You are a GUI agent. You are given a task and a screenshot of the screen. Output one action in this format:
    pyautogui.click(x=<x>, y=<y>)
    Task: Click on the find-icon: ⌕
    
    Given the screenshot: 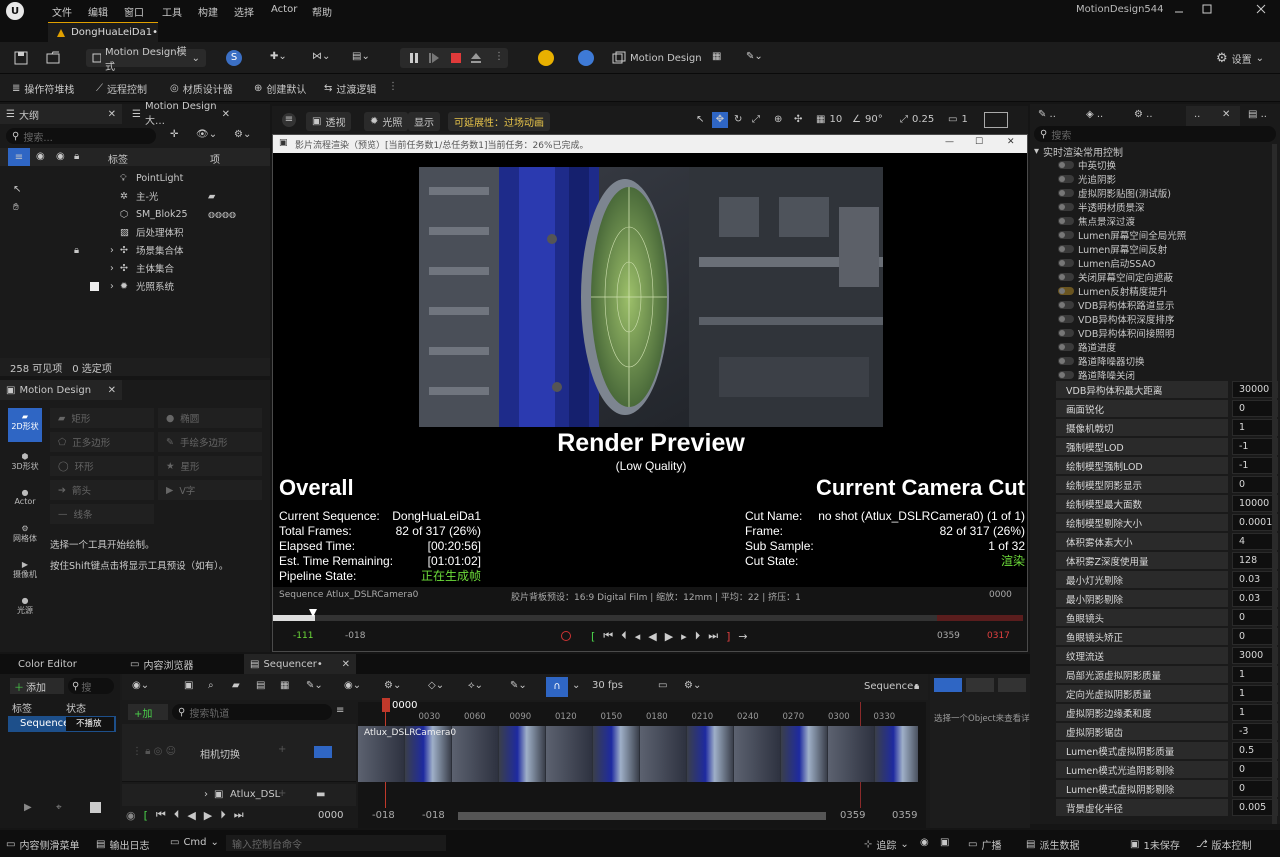 What is the action you would take?
    pyautogui.click(x=211, y=685)
    